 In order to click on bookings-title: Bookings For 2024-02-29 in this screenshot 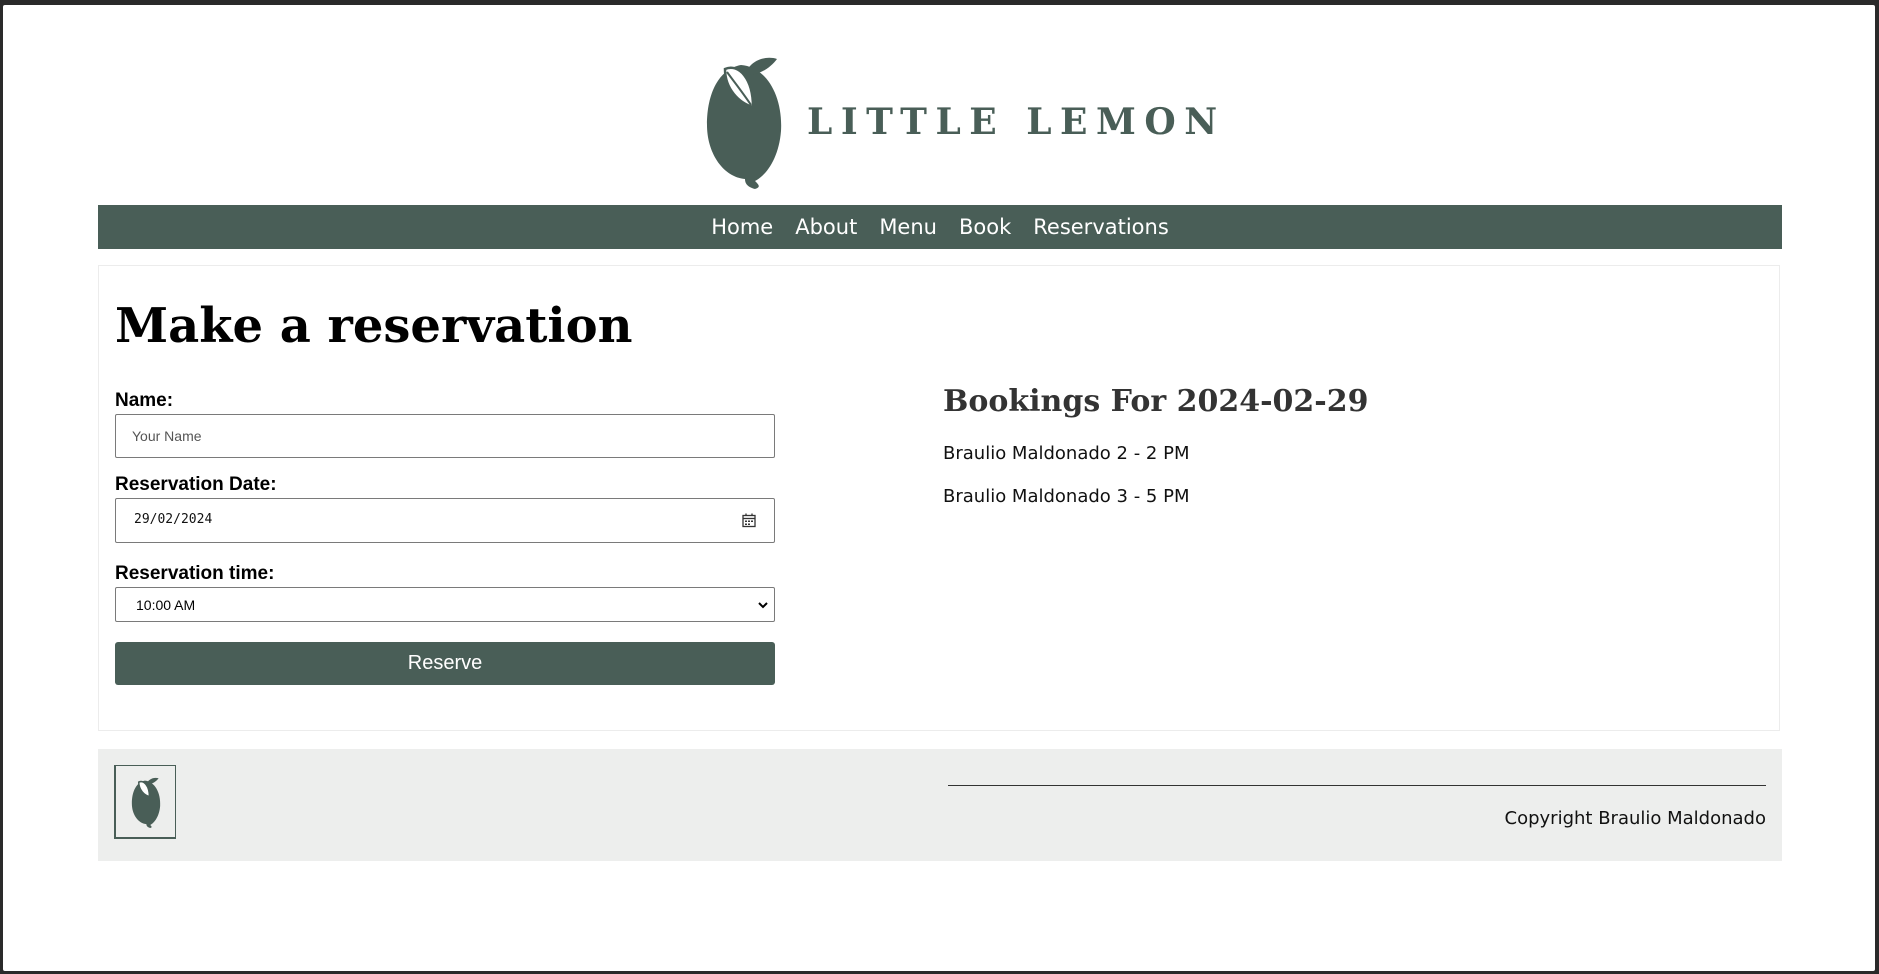, I will do `click(1156, 401)`.